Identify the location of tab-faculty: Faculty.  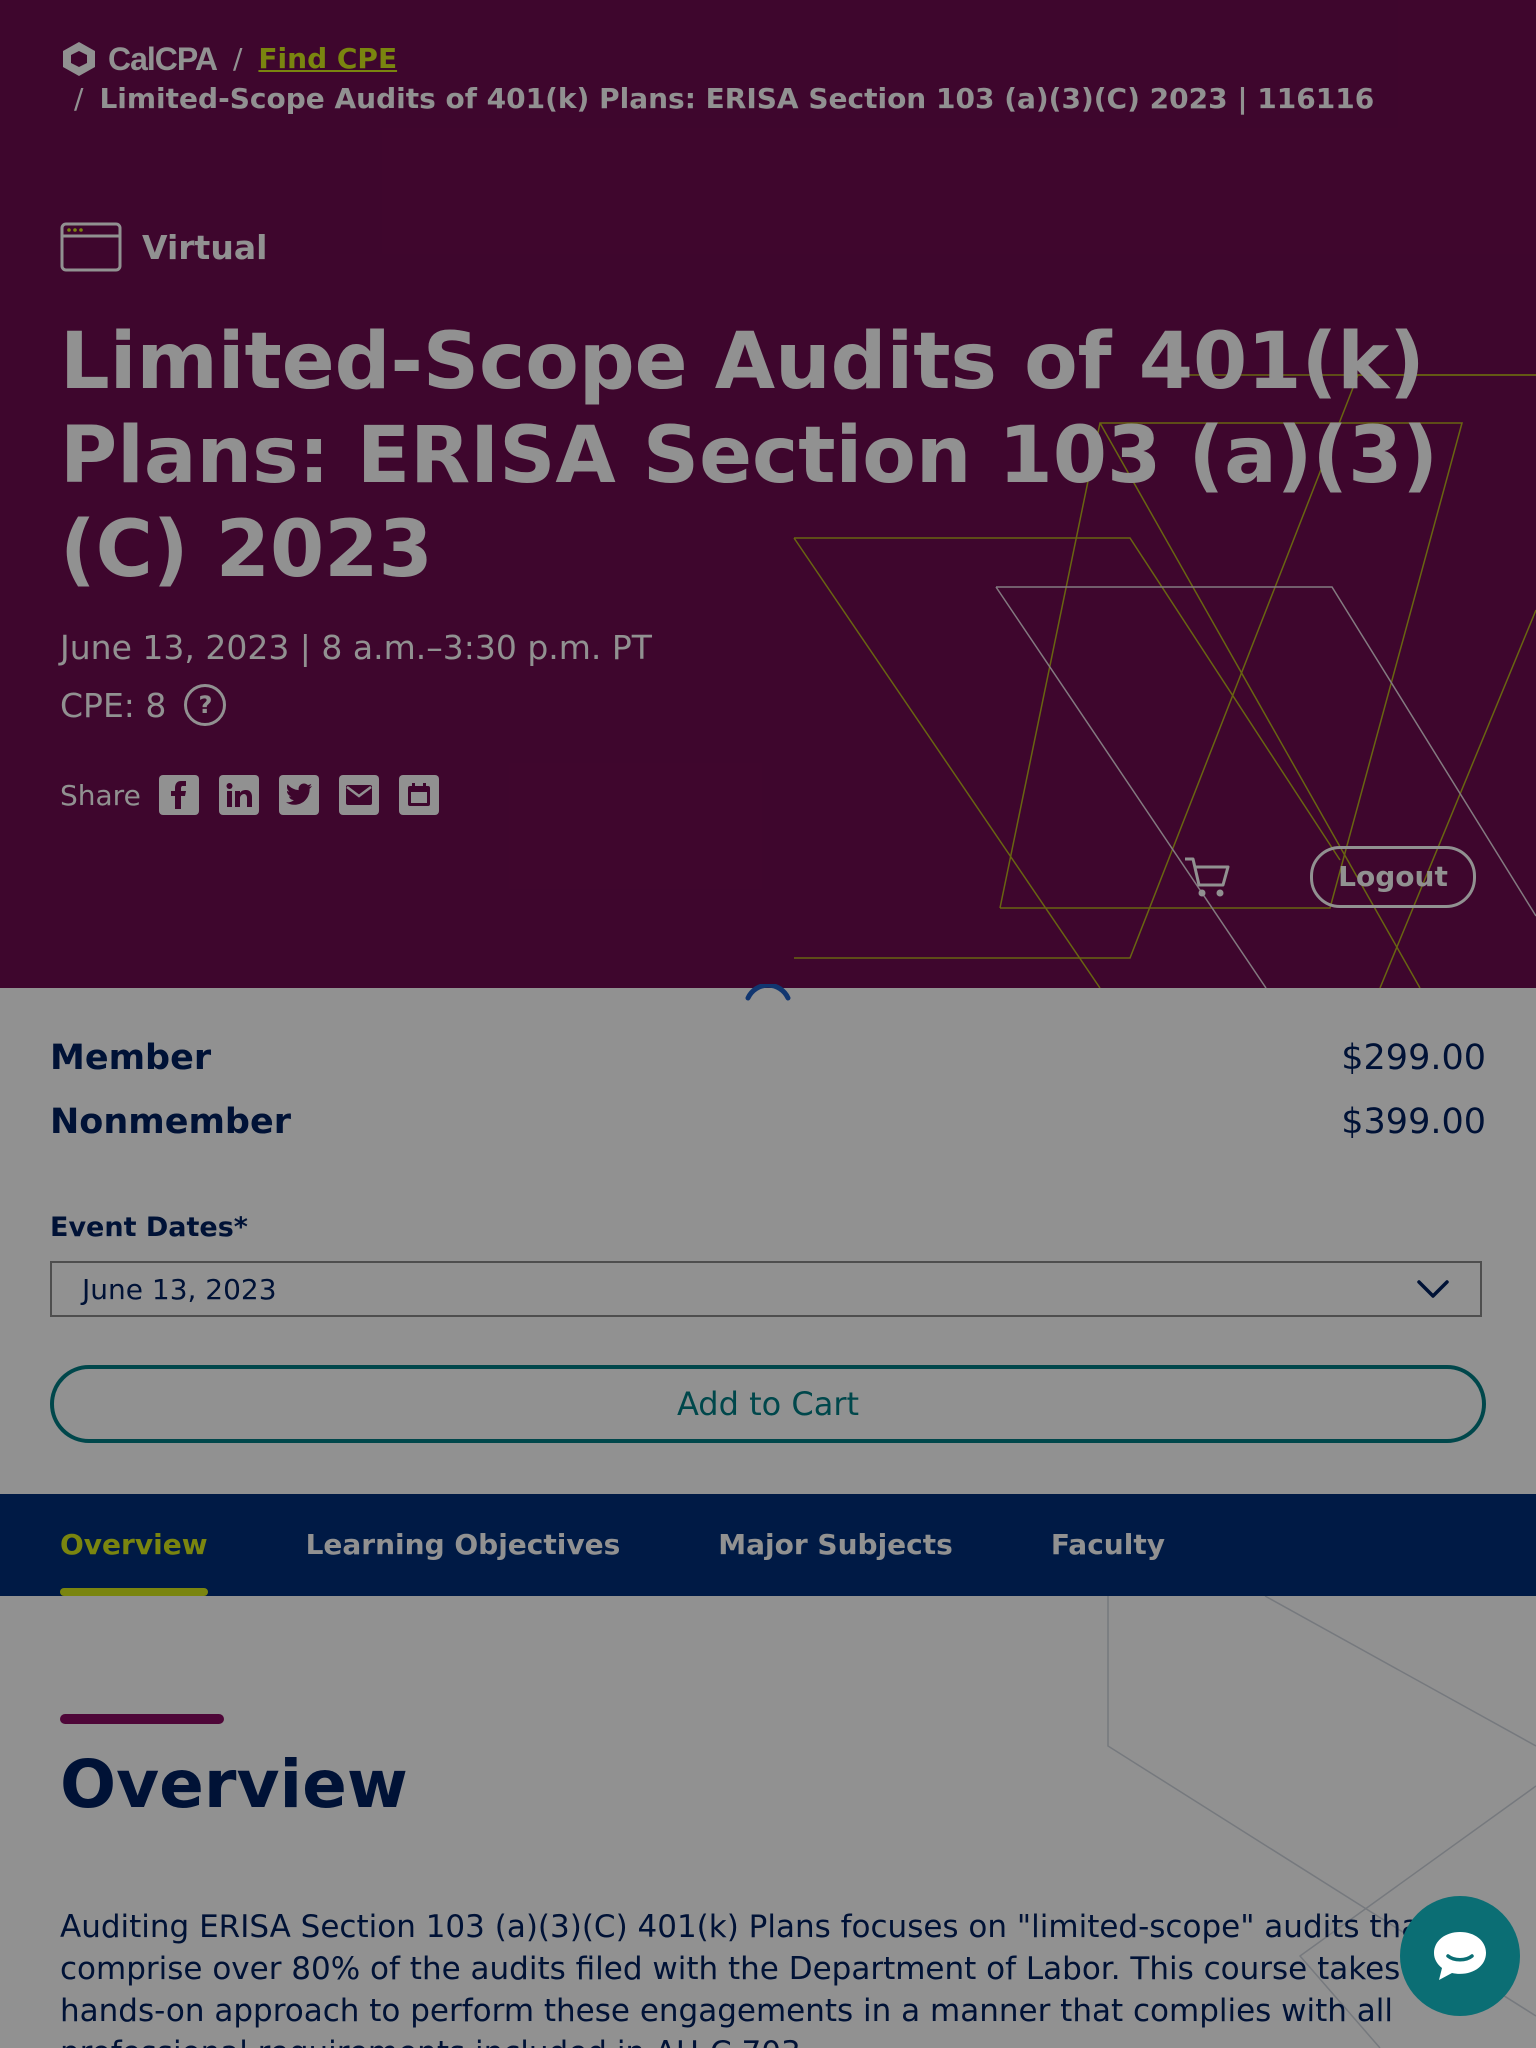
(1108, 1545).